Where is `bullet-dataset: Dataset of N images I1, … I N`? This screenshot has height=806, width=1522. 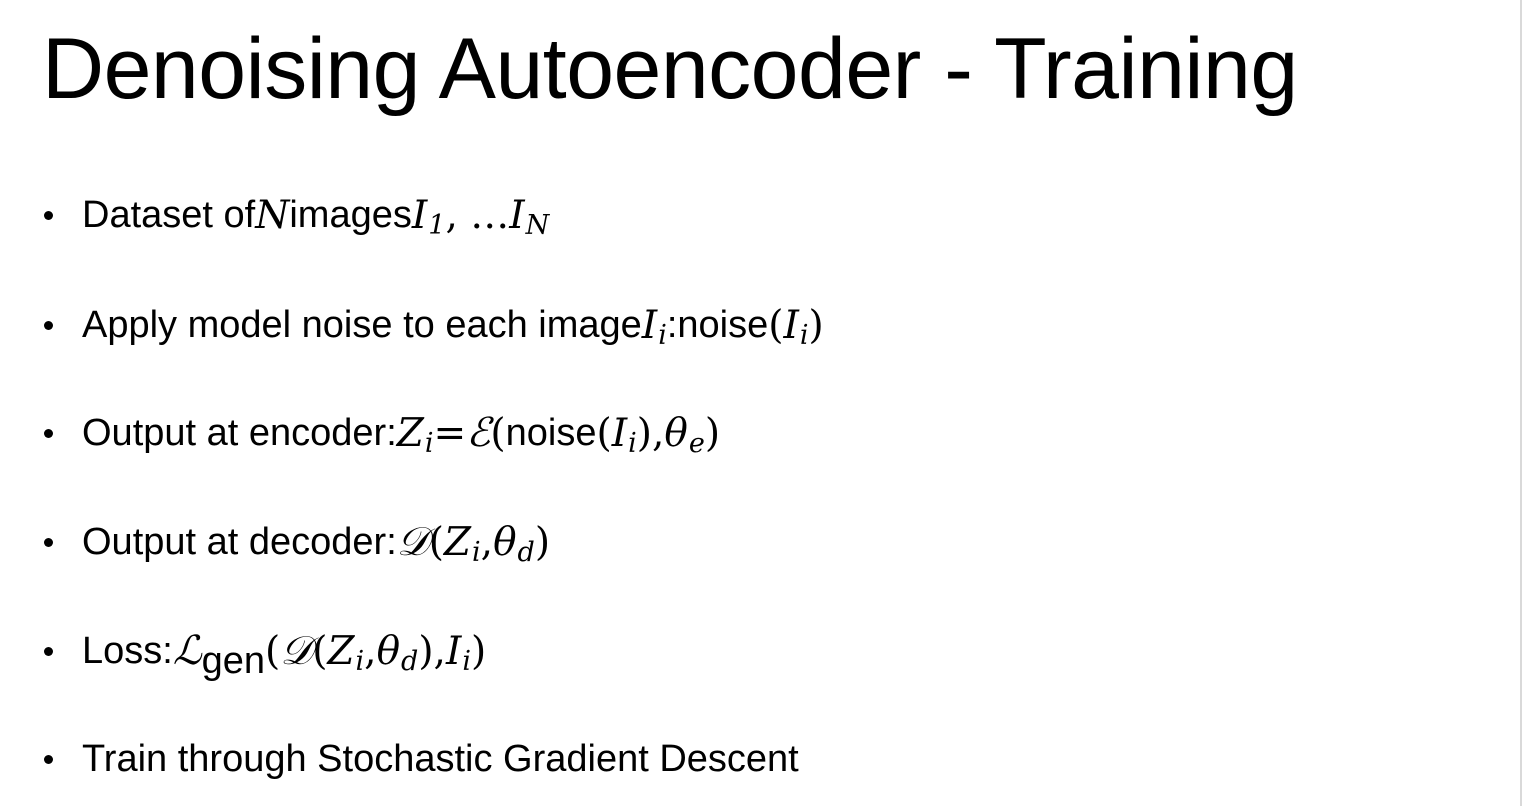
bullet-dataset: Dataset of N images I1, … I N is located at coordinates (296, 215).